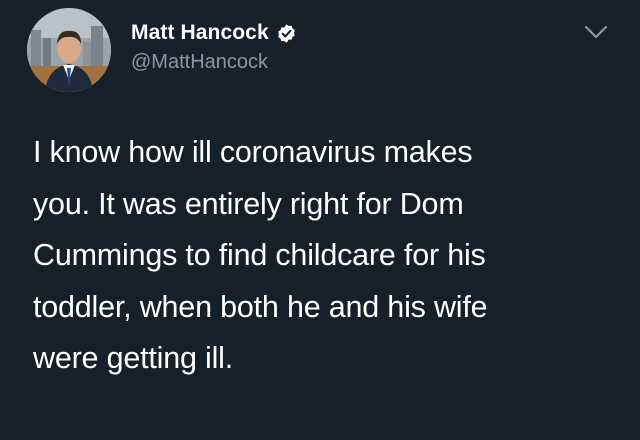 This screenshot has height=440, width=640. I want to click on verified-badge-icon, so click(286, 33).